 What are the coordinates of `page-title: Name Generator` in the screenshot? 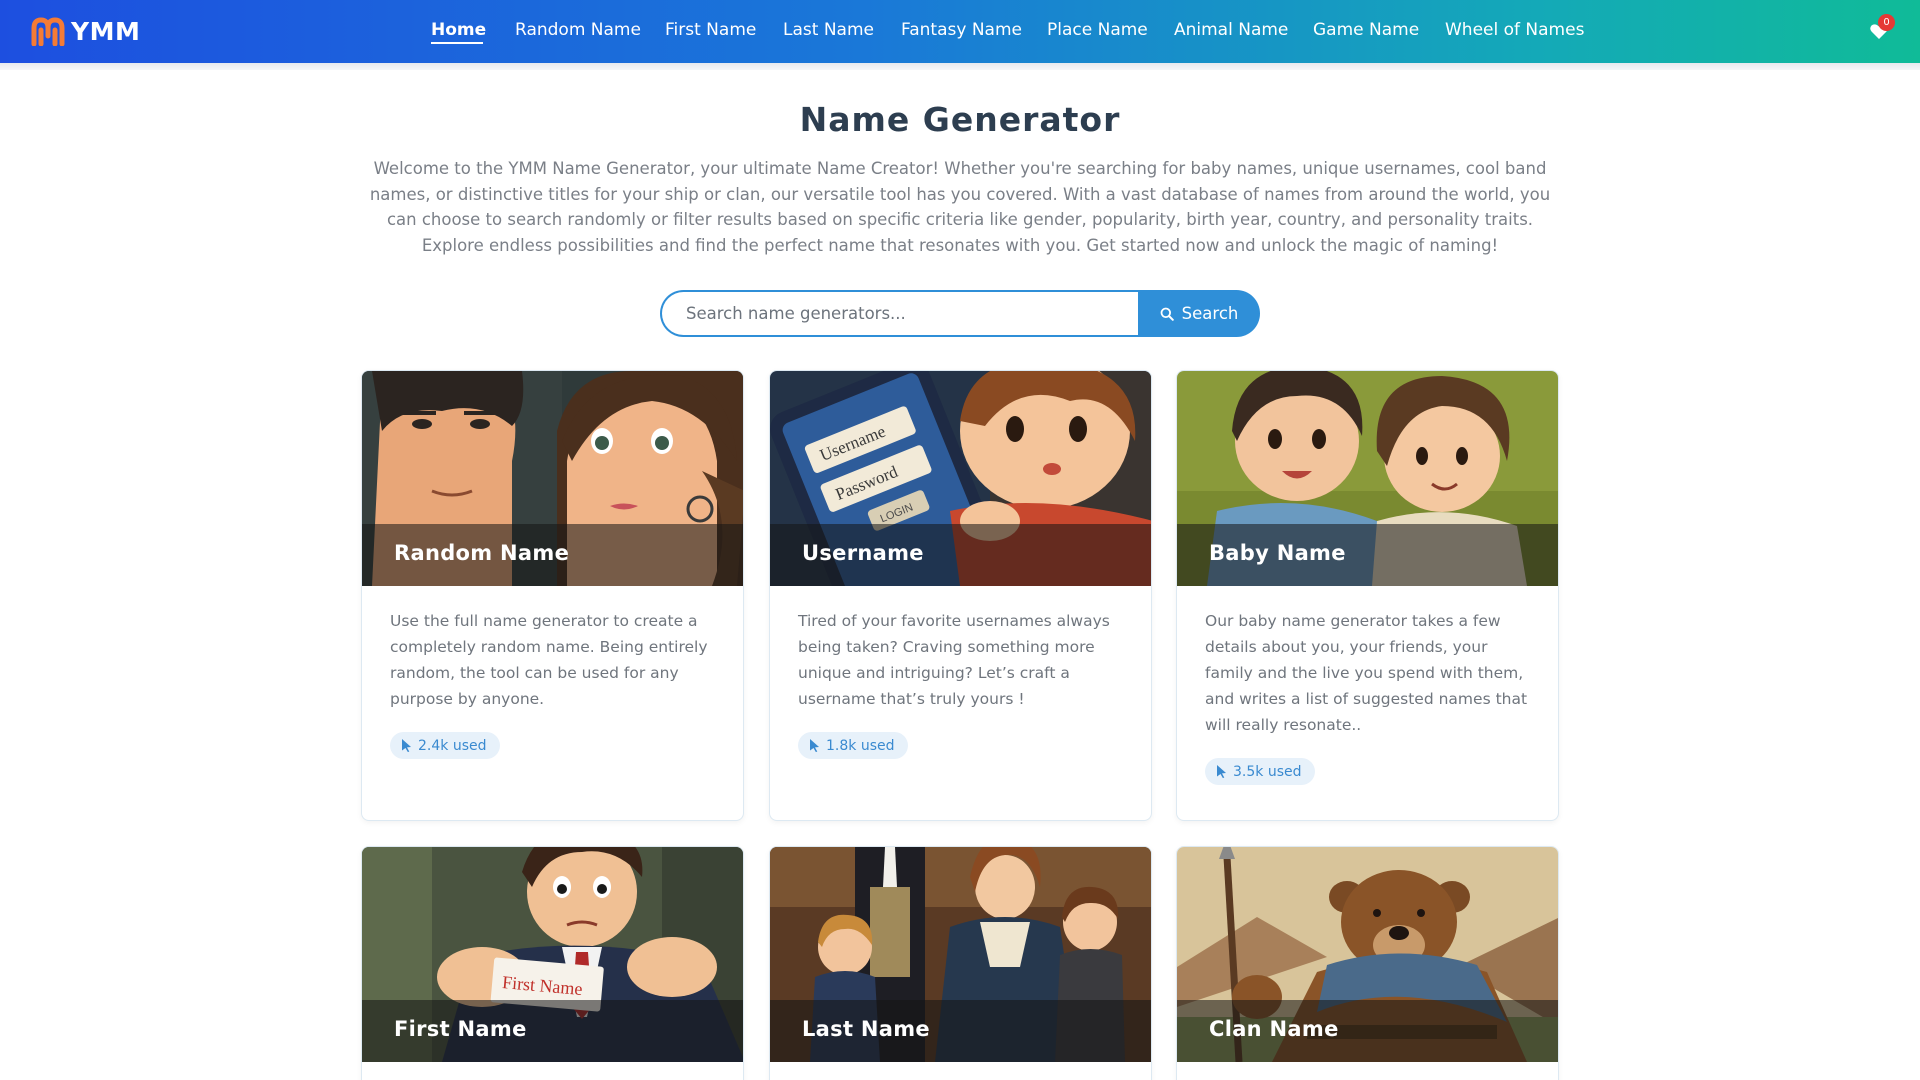 It's located at (960, 119).